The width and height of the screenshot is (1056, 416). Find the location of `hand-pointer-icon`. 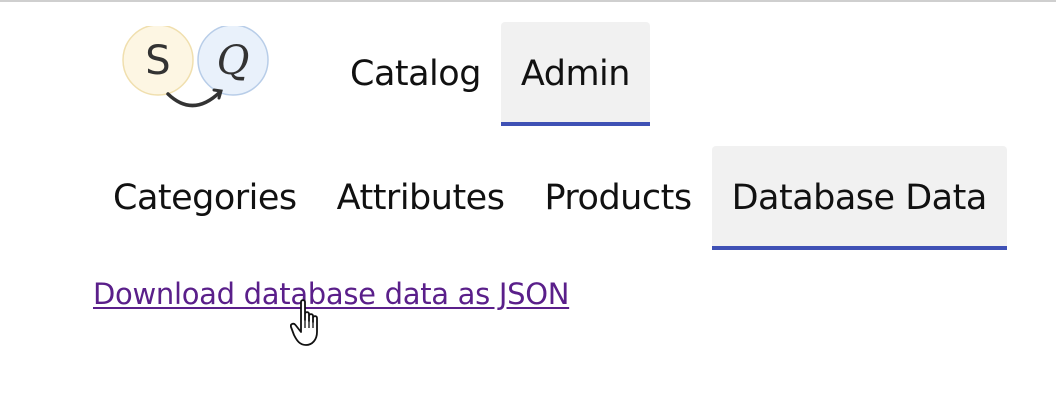

hand-pointer-icon is located at coordinates (304, 322).